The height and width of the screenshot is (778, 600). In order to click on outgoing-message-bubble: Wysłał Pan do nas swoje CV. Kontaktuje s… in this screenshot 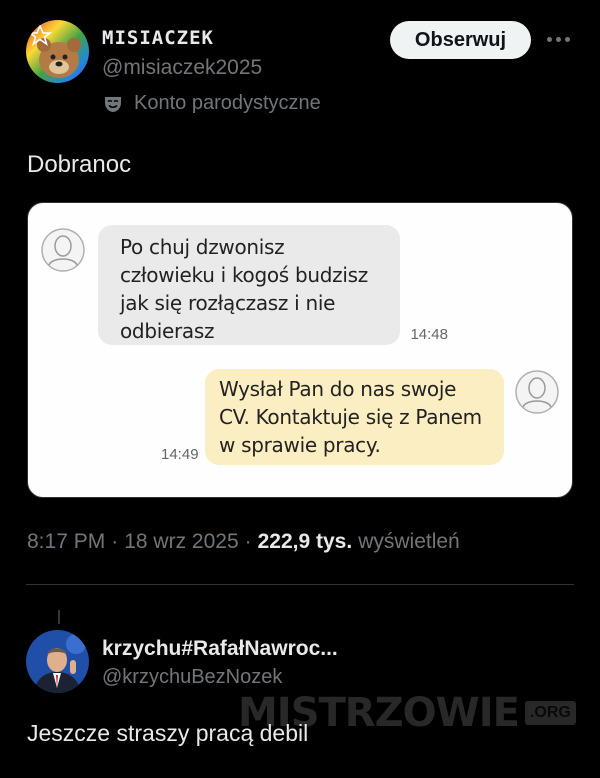, I will do `click(354, 417)`.